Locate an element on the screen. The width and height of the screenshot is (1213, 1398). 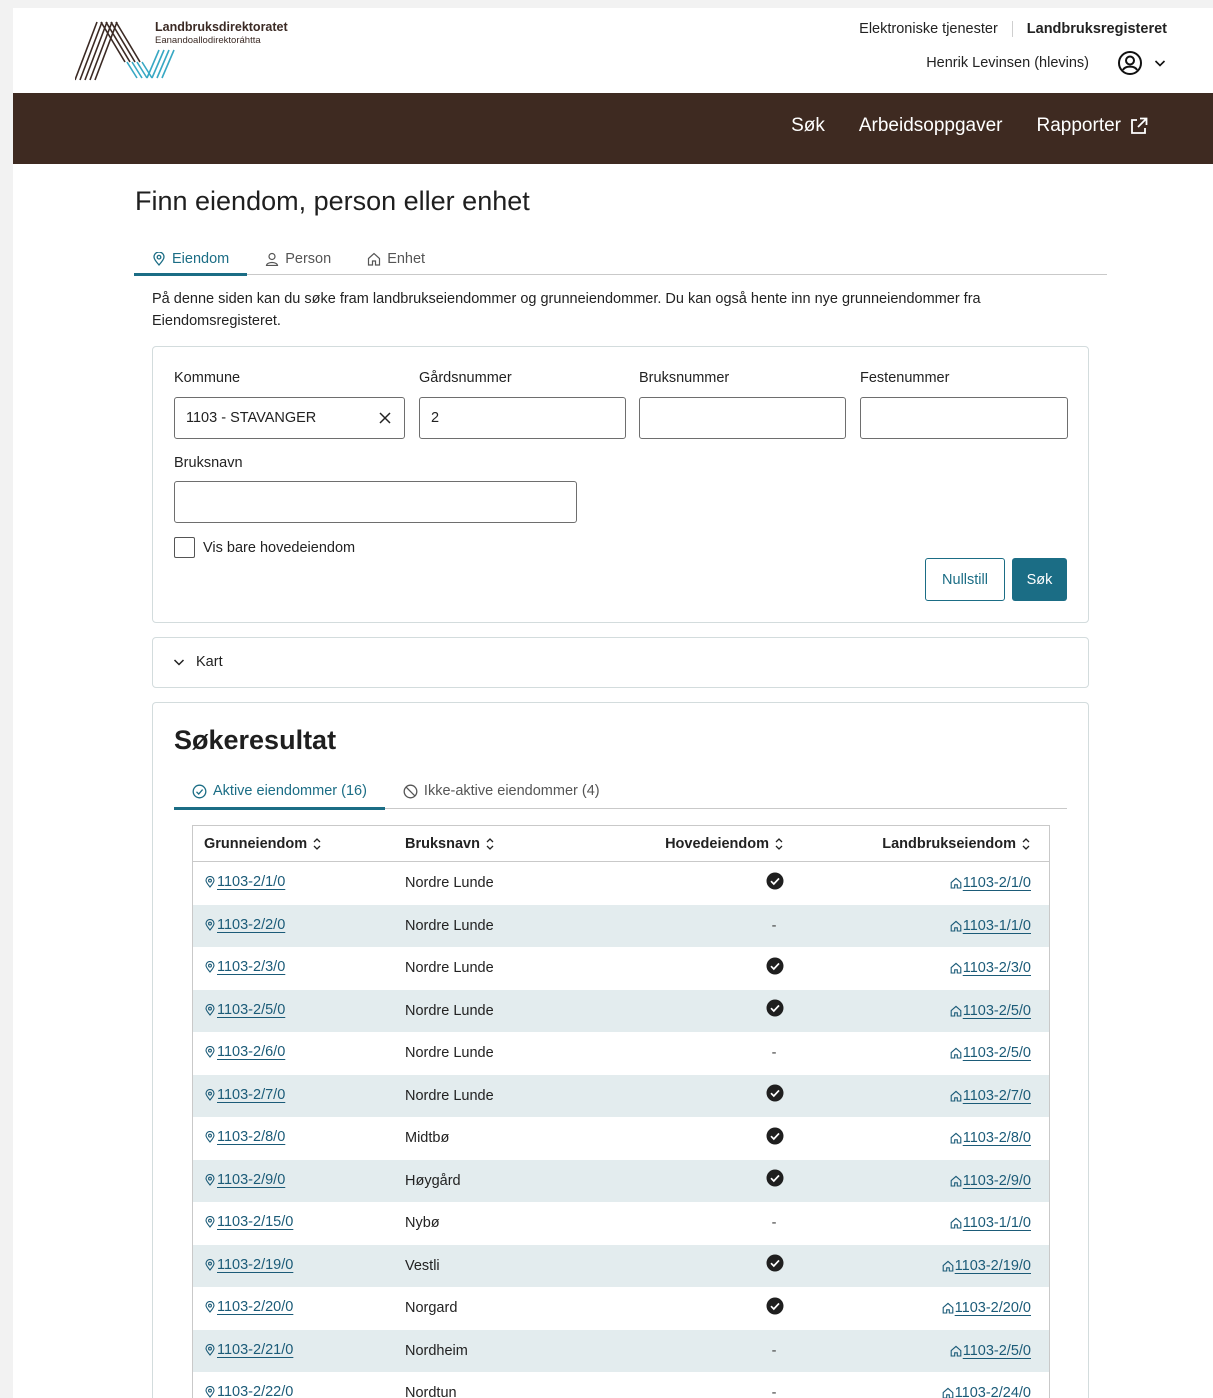
table-row: 1103-2/5/0 Nordre Lunde 1103-2/5/0 is located at coordinates (621, 1010).